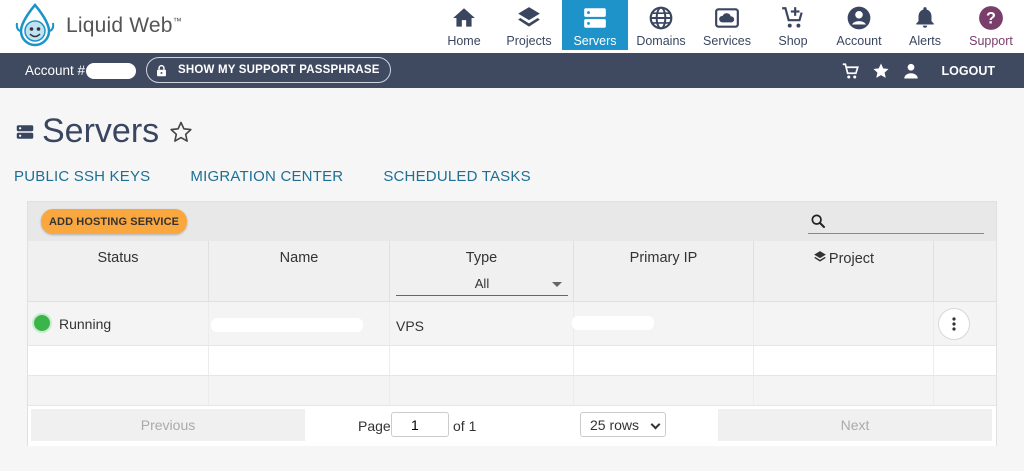 The height and width of the screenshot is (471, 1024). What do you see at coordinates (85, 324) in the screenshot?
I see `status-text: Running` at bounding box center [85, 324].